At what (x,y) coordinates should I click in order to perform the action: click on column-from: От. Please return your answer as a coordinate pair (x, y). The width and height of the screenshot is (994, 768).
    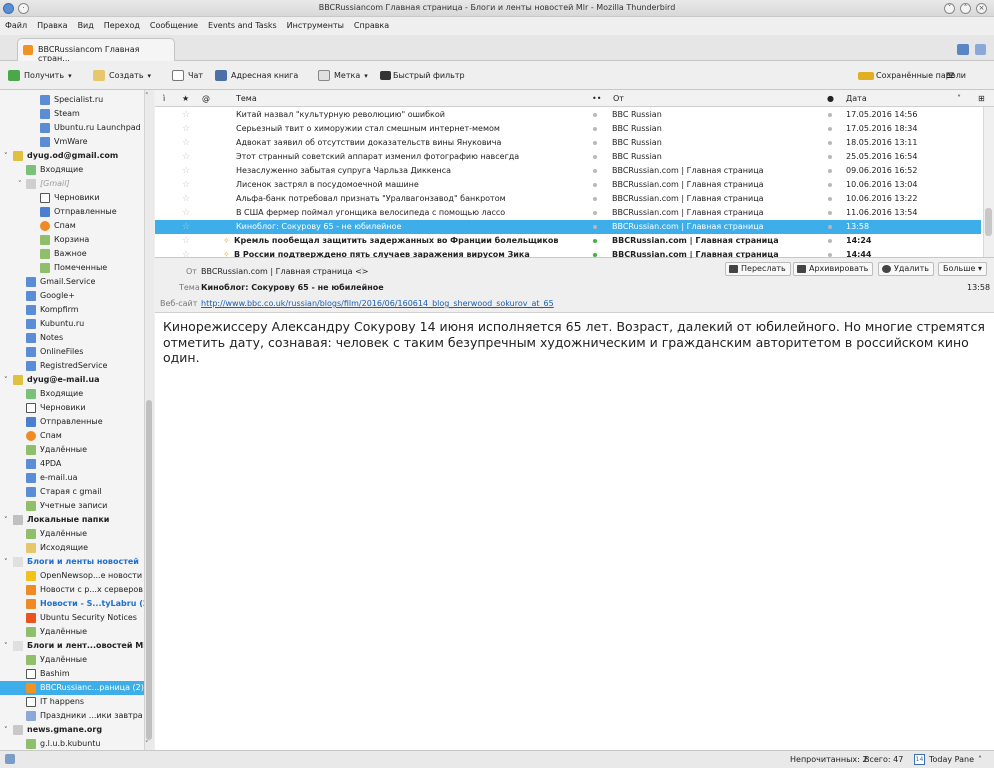
    Looking at the image, I should click on (618, 98).